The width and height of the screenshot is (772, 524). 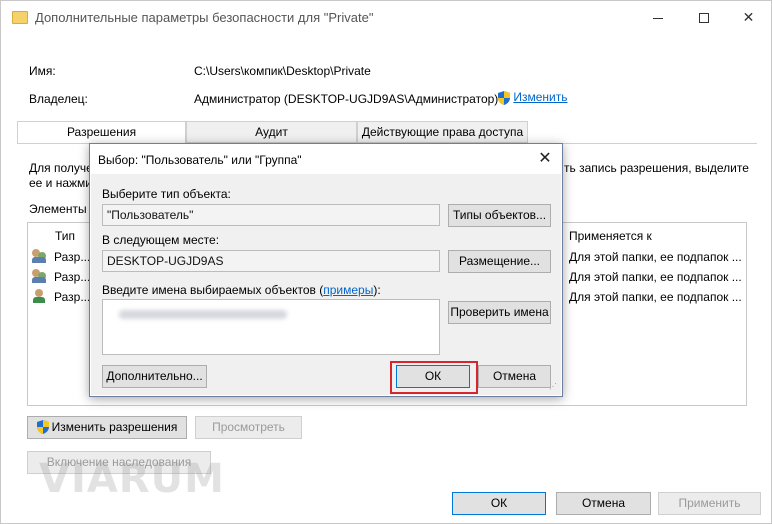 What do you see at coordinates (442, 132) in the screenshot?
I see `tab-effective-access: Действующие права доступа` at bounding box center [442, 132].